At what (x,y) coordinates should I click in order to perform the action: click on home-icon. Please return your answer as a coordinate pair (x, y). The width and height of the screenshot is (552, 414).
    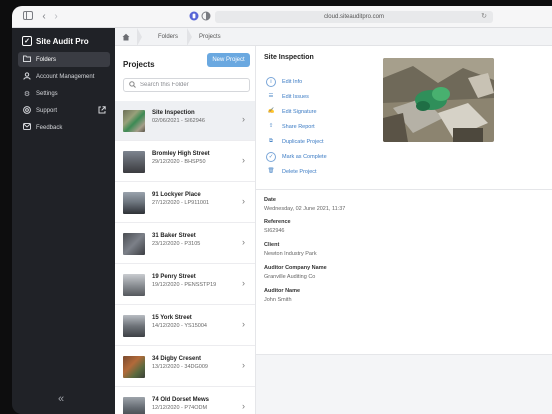
    Looking at the image, I should click on (126, 37).